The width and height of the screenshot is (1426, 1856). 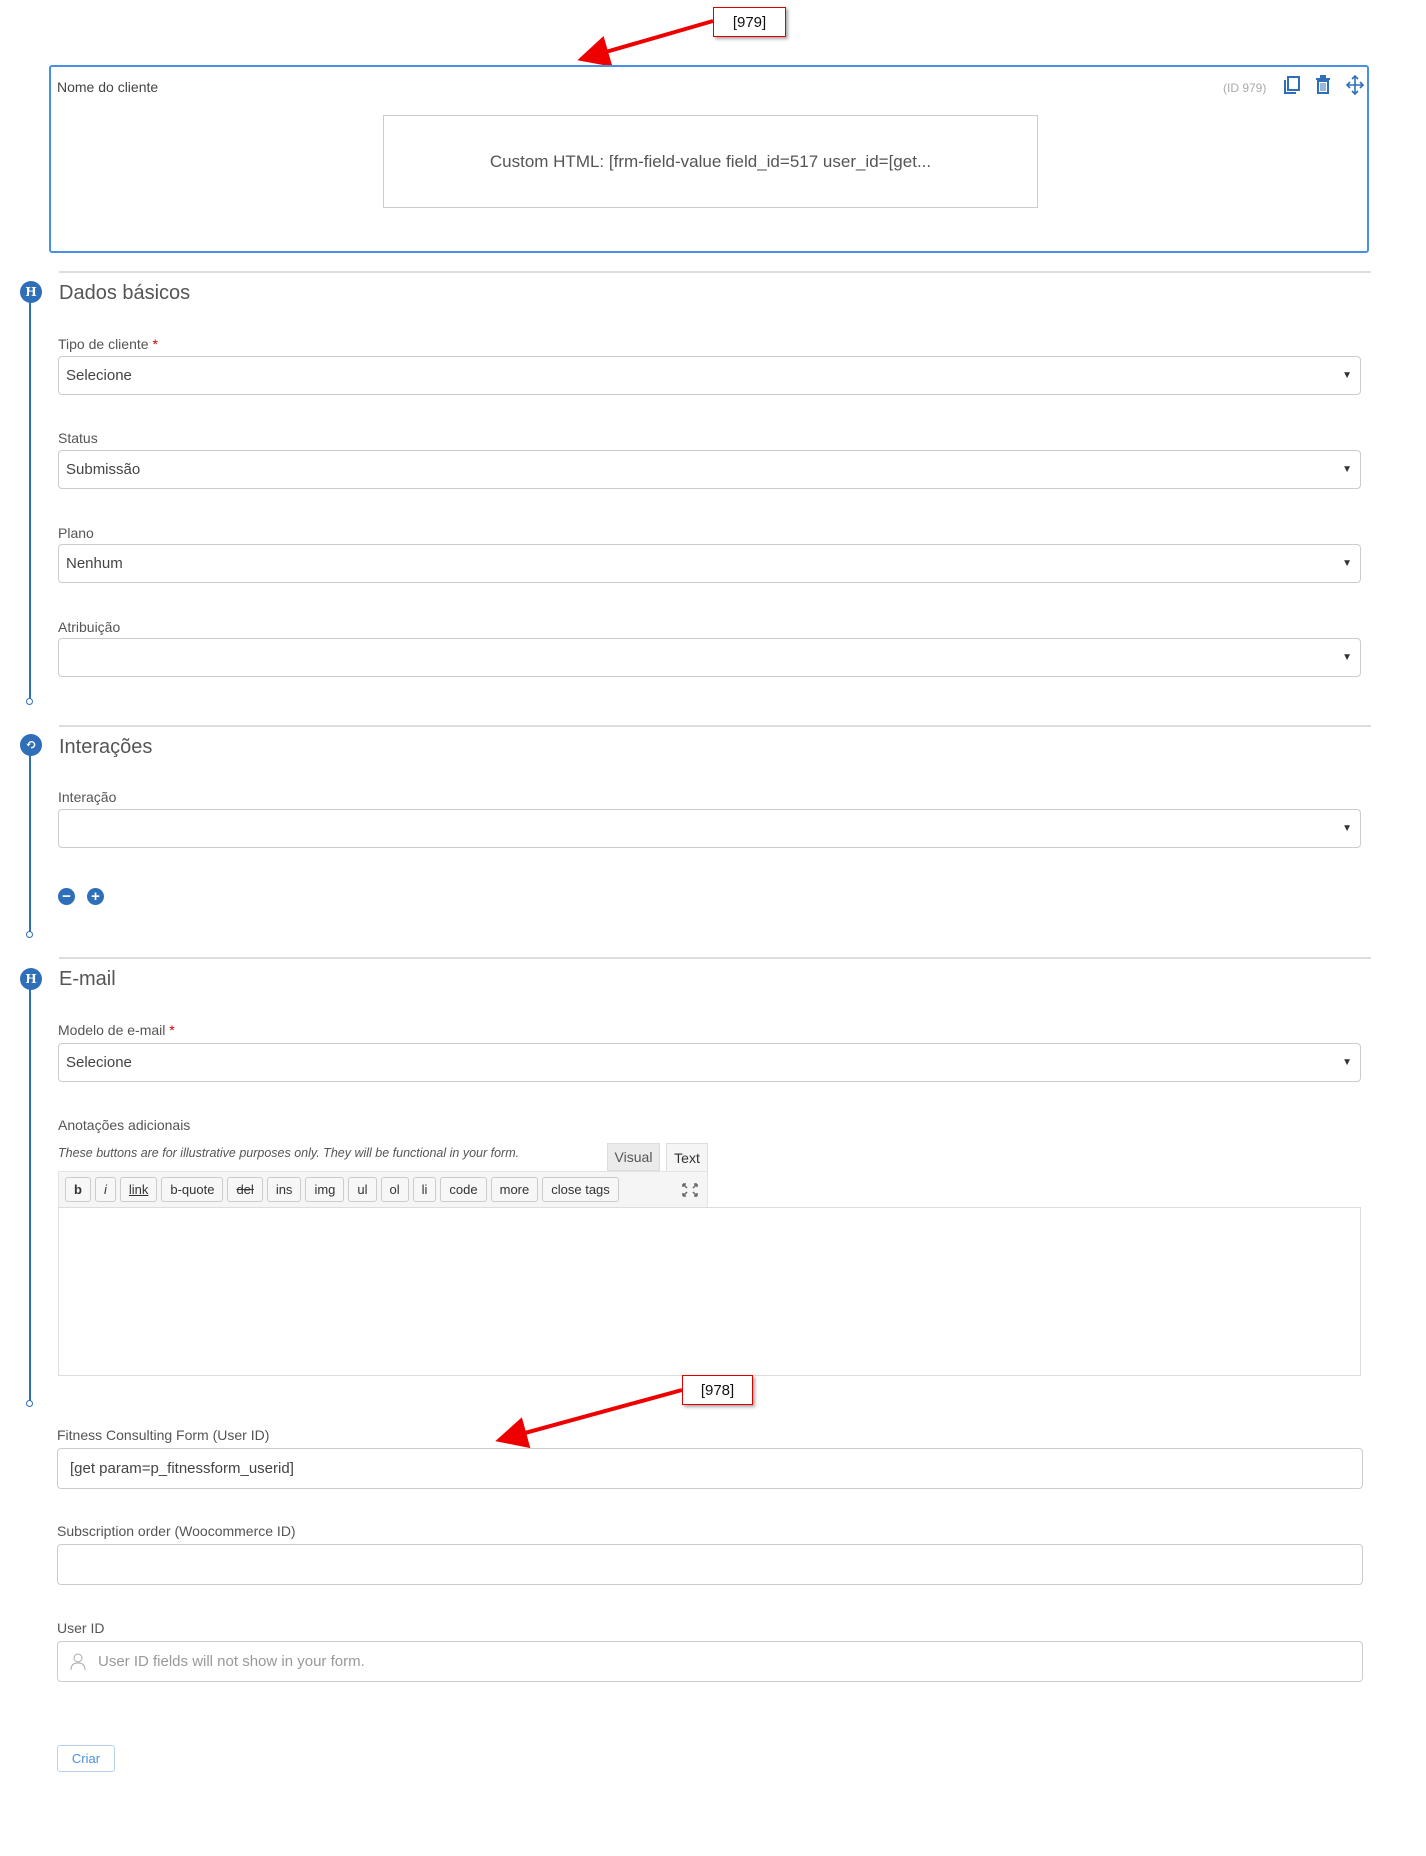 I want to click on subscription-order-input, so click(x=710, y=1564).